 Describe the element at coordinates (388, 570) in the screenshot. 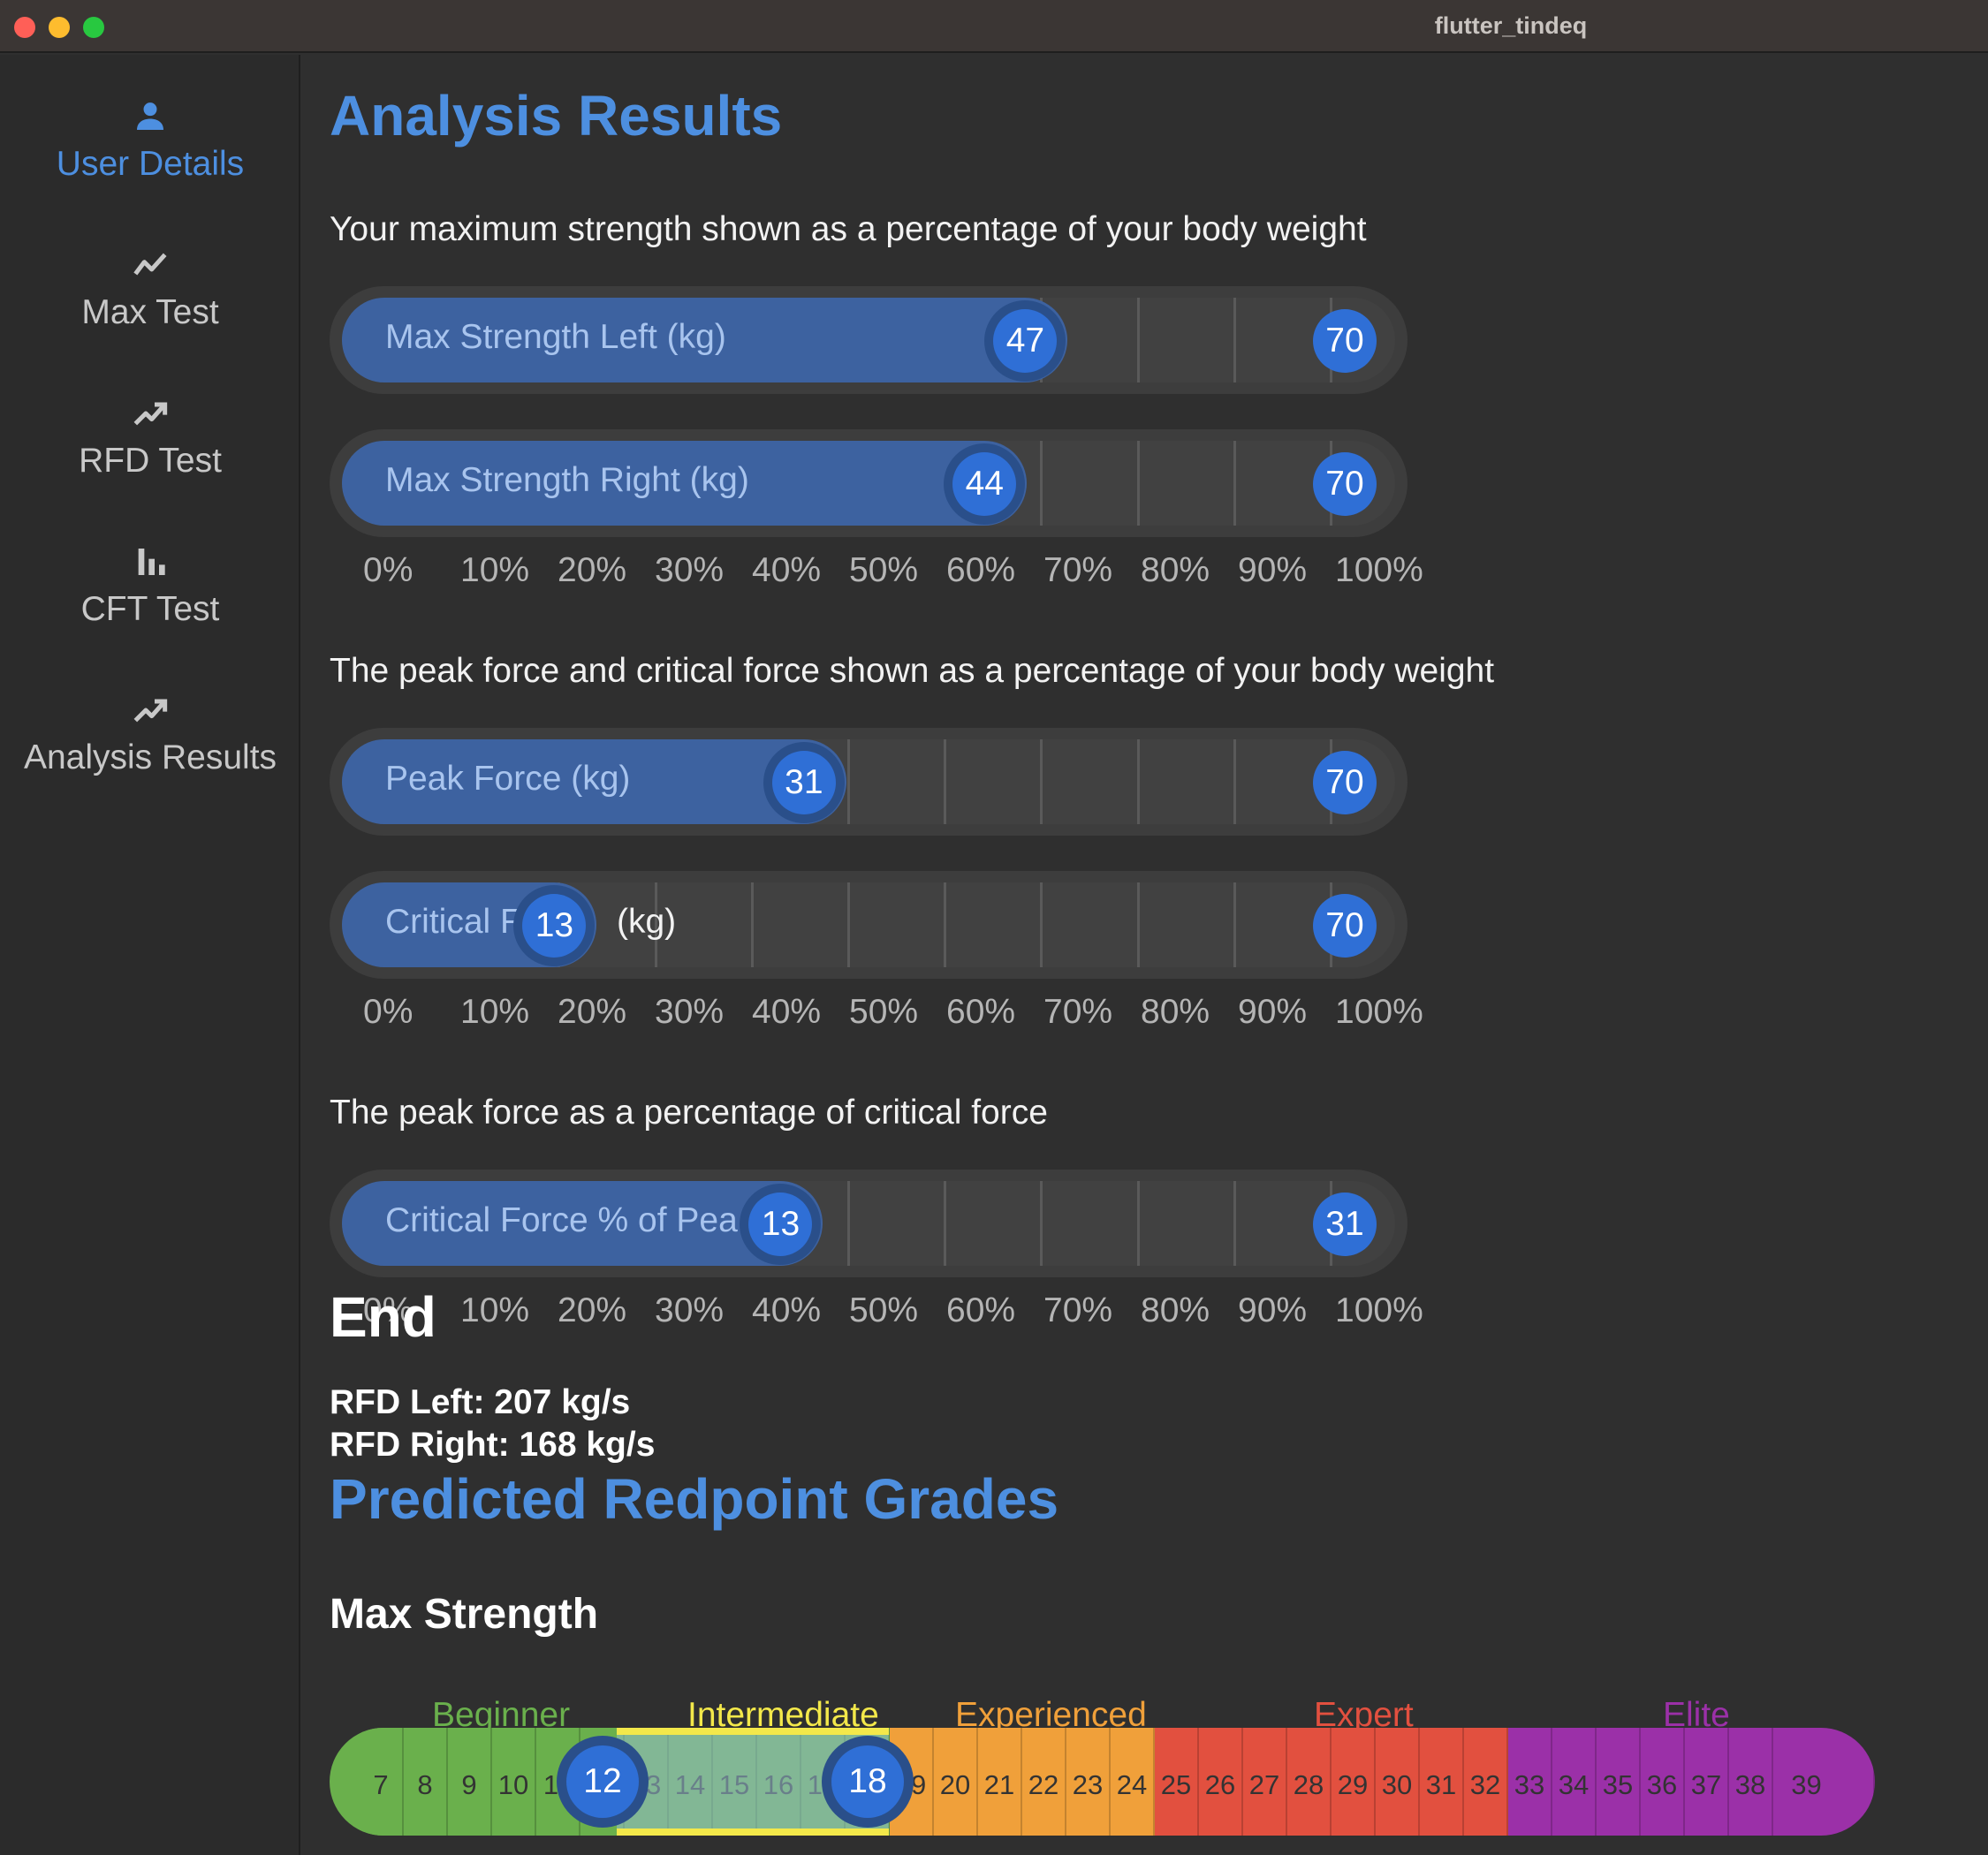

I see `percent-tick-label: 0%` at that location.